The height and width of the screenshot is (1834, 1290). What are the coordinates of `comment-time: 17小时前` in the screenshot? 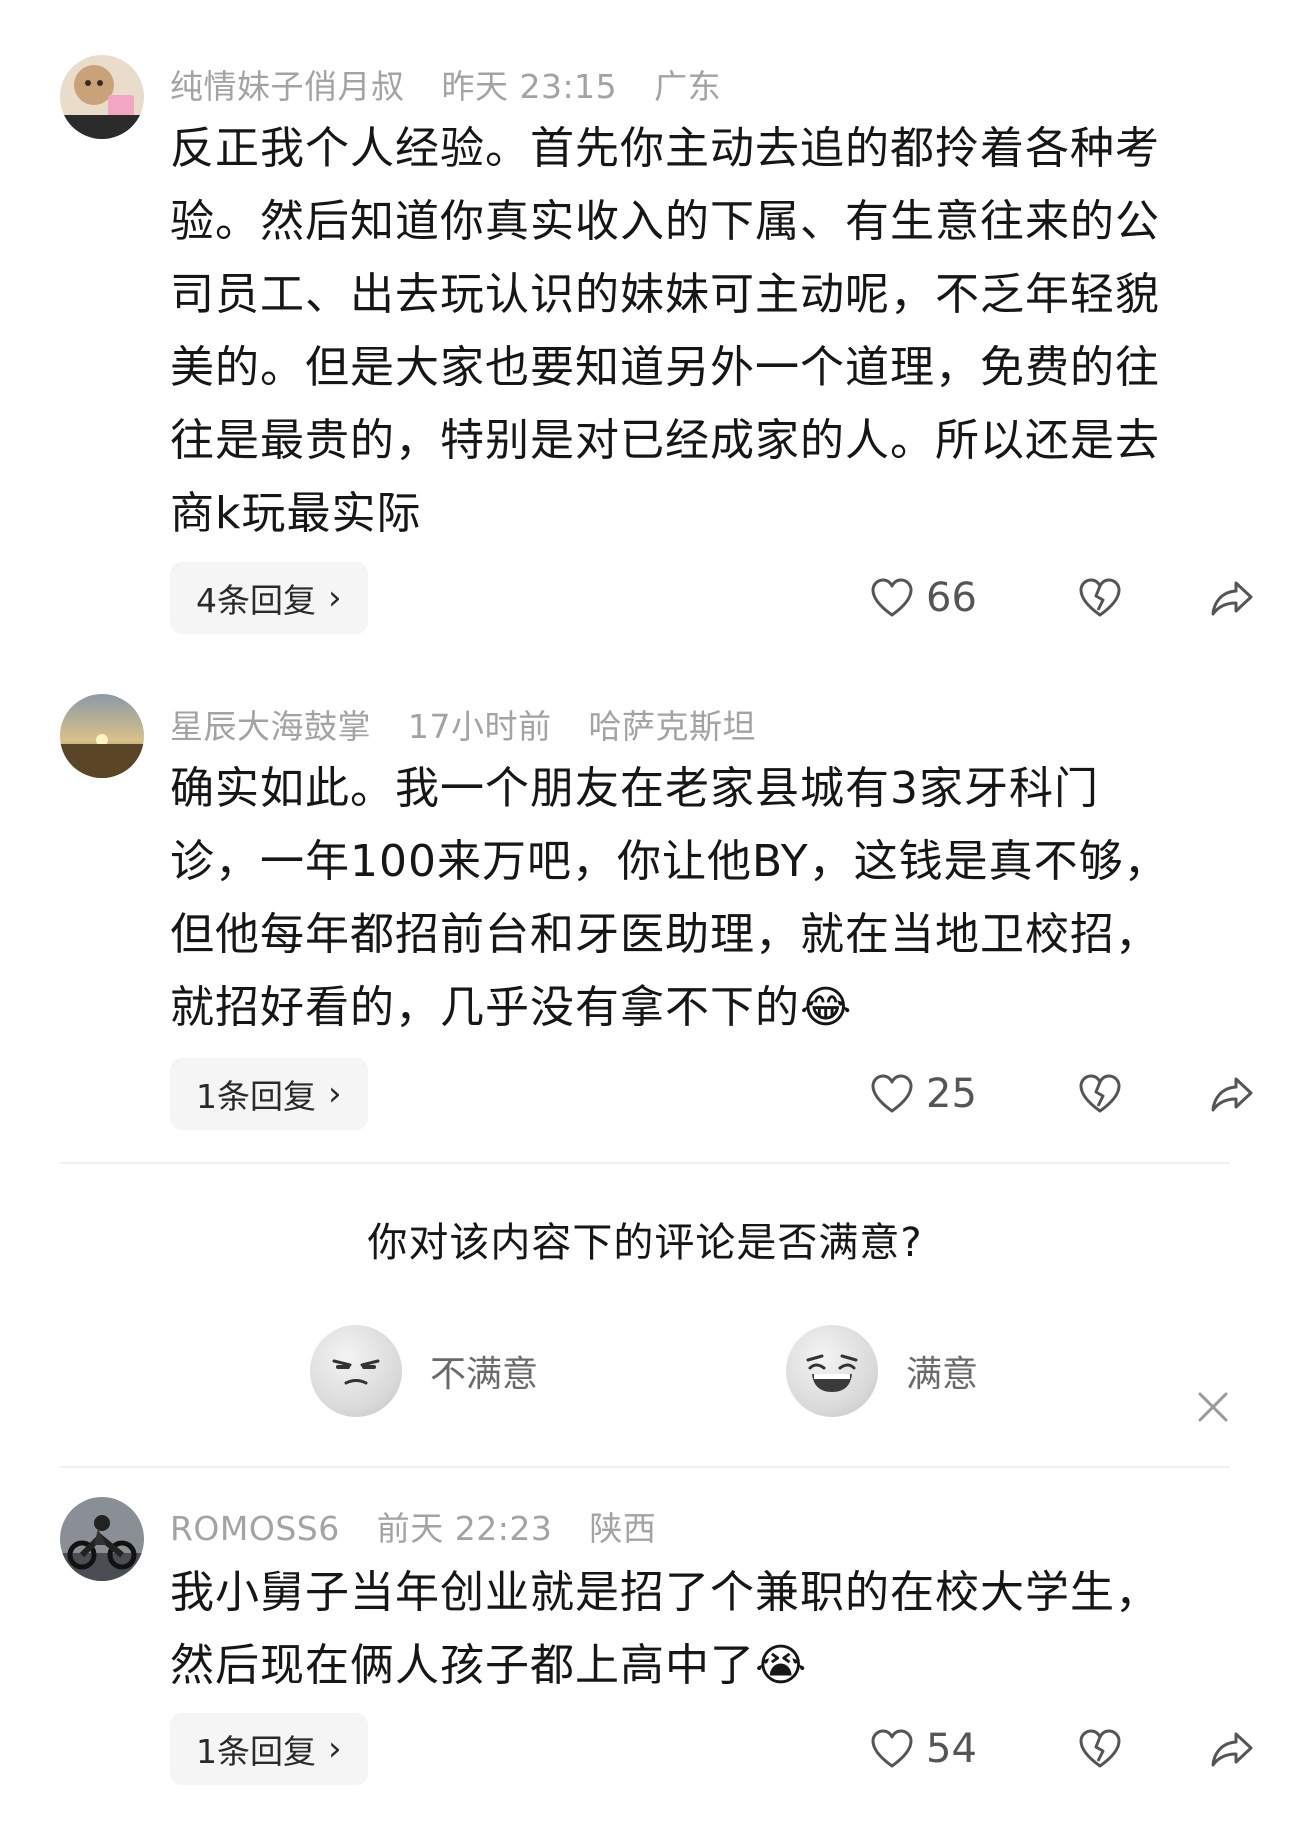 It's located at (480, 726).